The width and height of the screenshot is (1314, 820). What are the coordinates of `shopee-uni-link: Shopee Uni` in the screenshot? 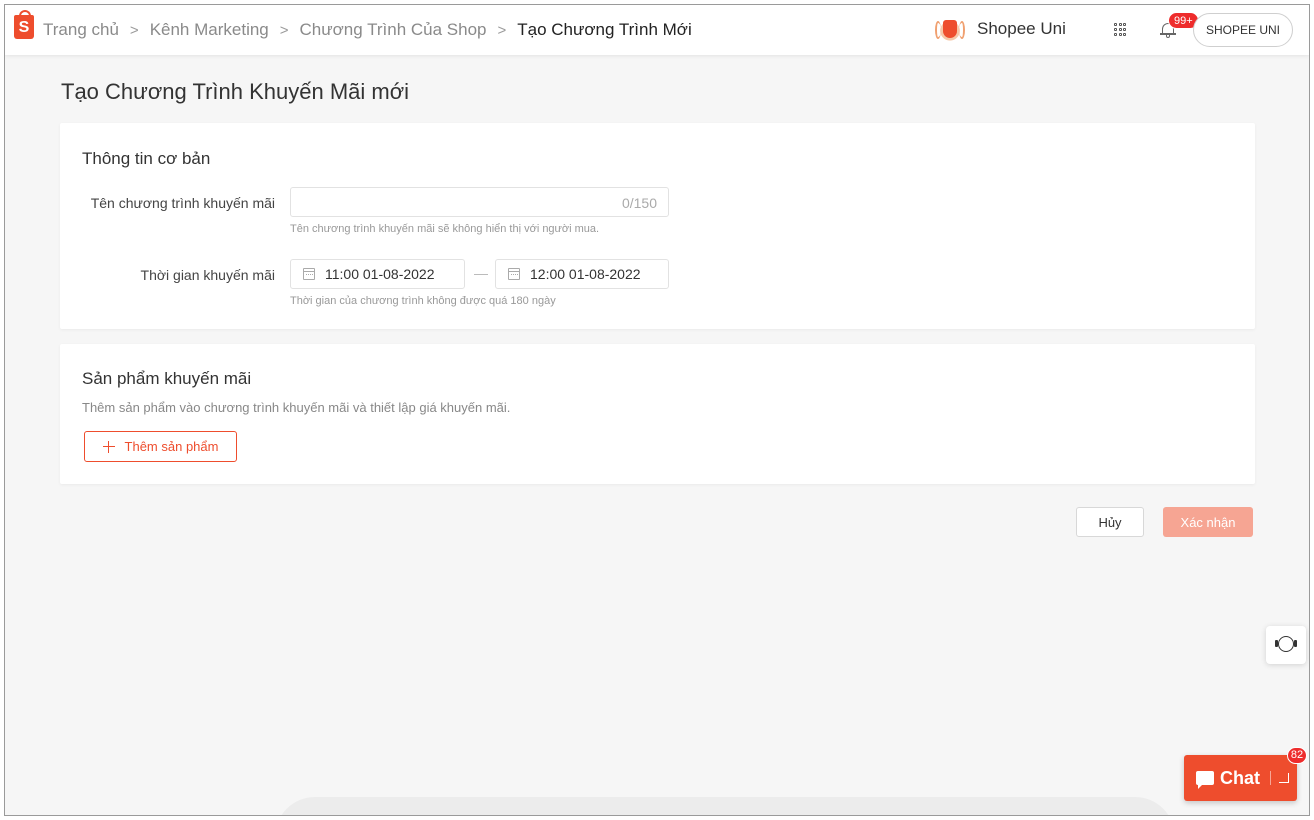 It's located at (999, 29).